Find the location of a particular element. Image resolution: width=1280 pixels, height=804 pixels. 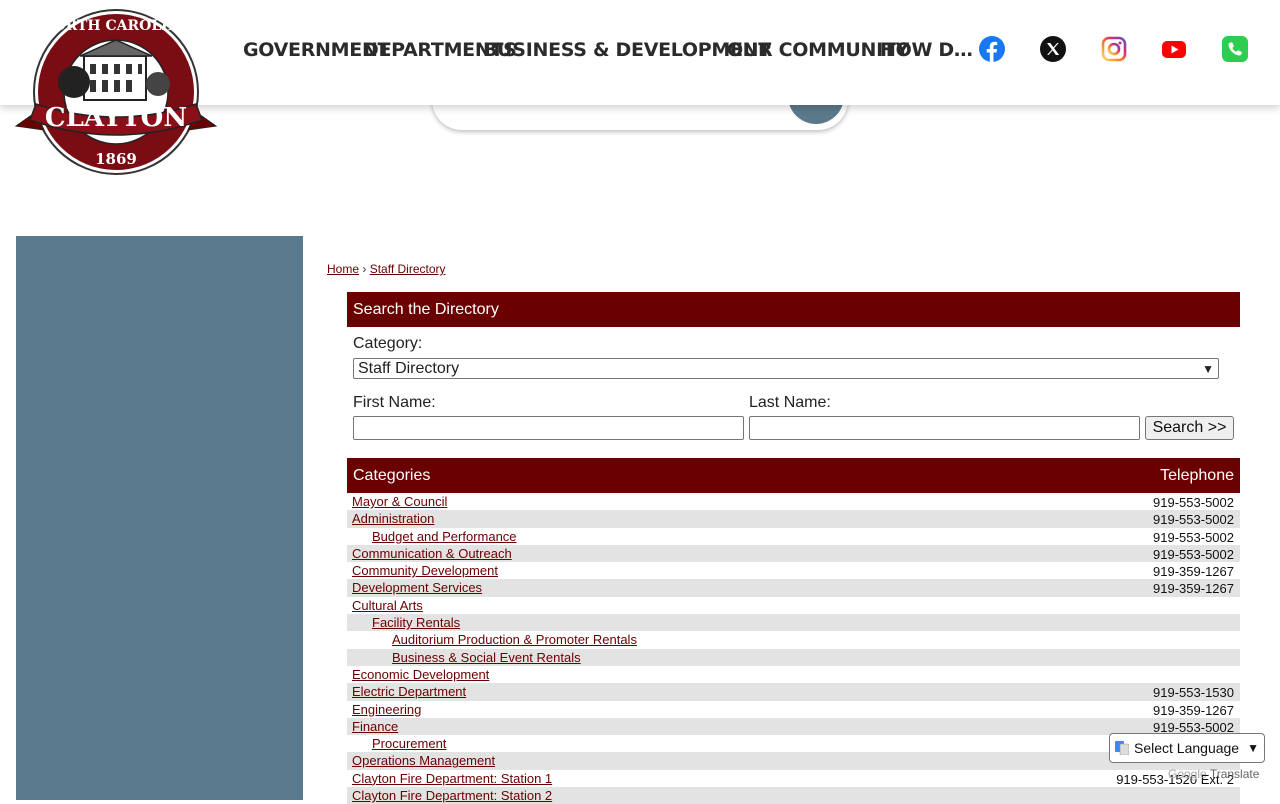

category-link: Administration is located at coordinates (393, 518).